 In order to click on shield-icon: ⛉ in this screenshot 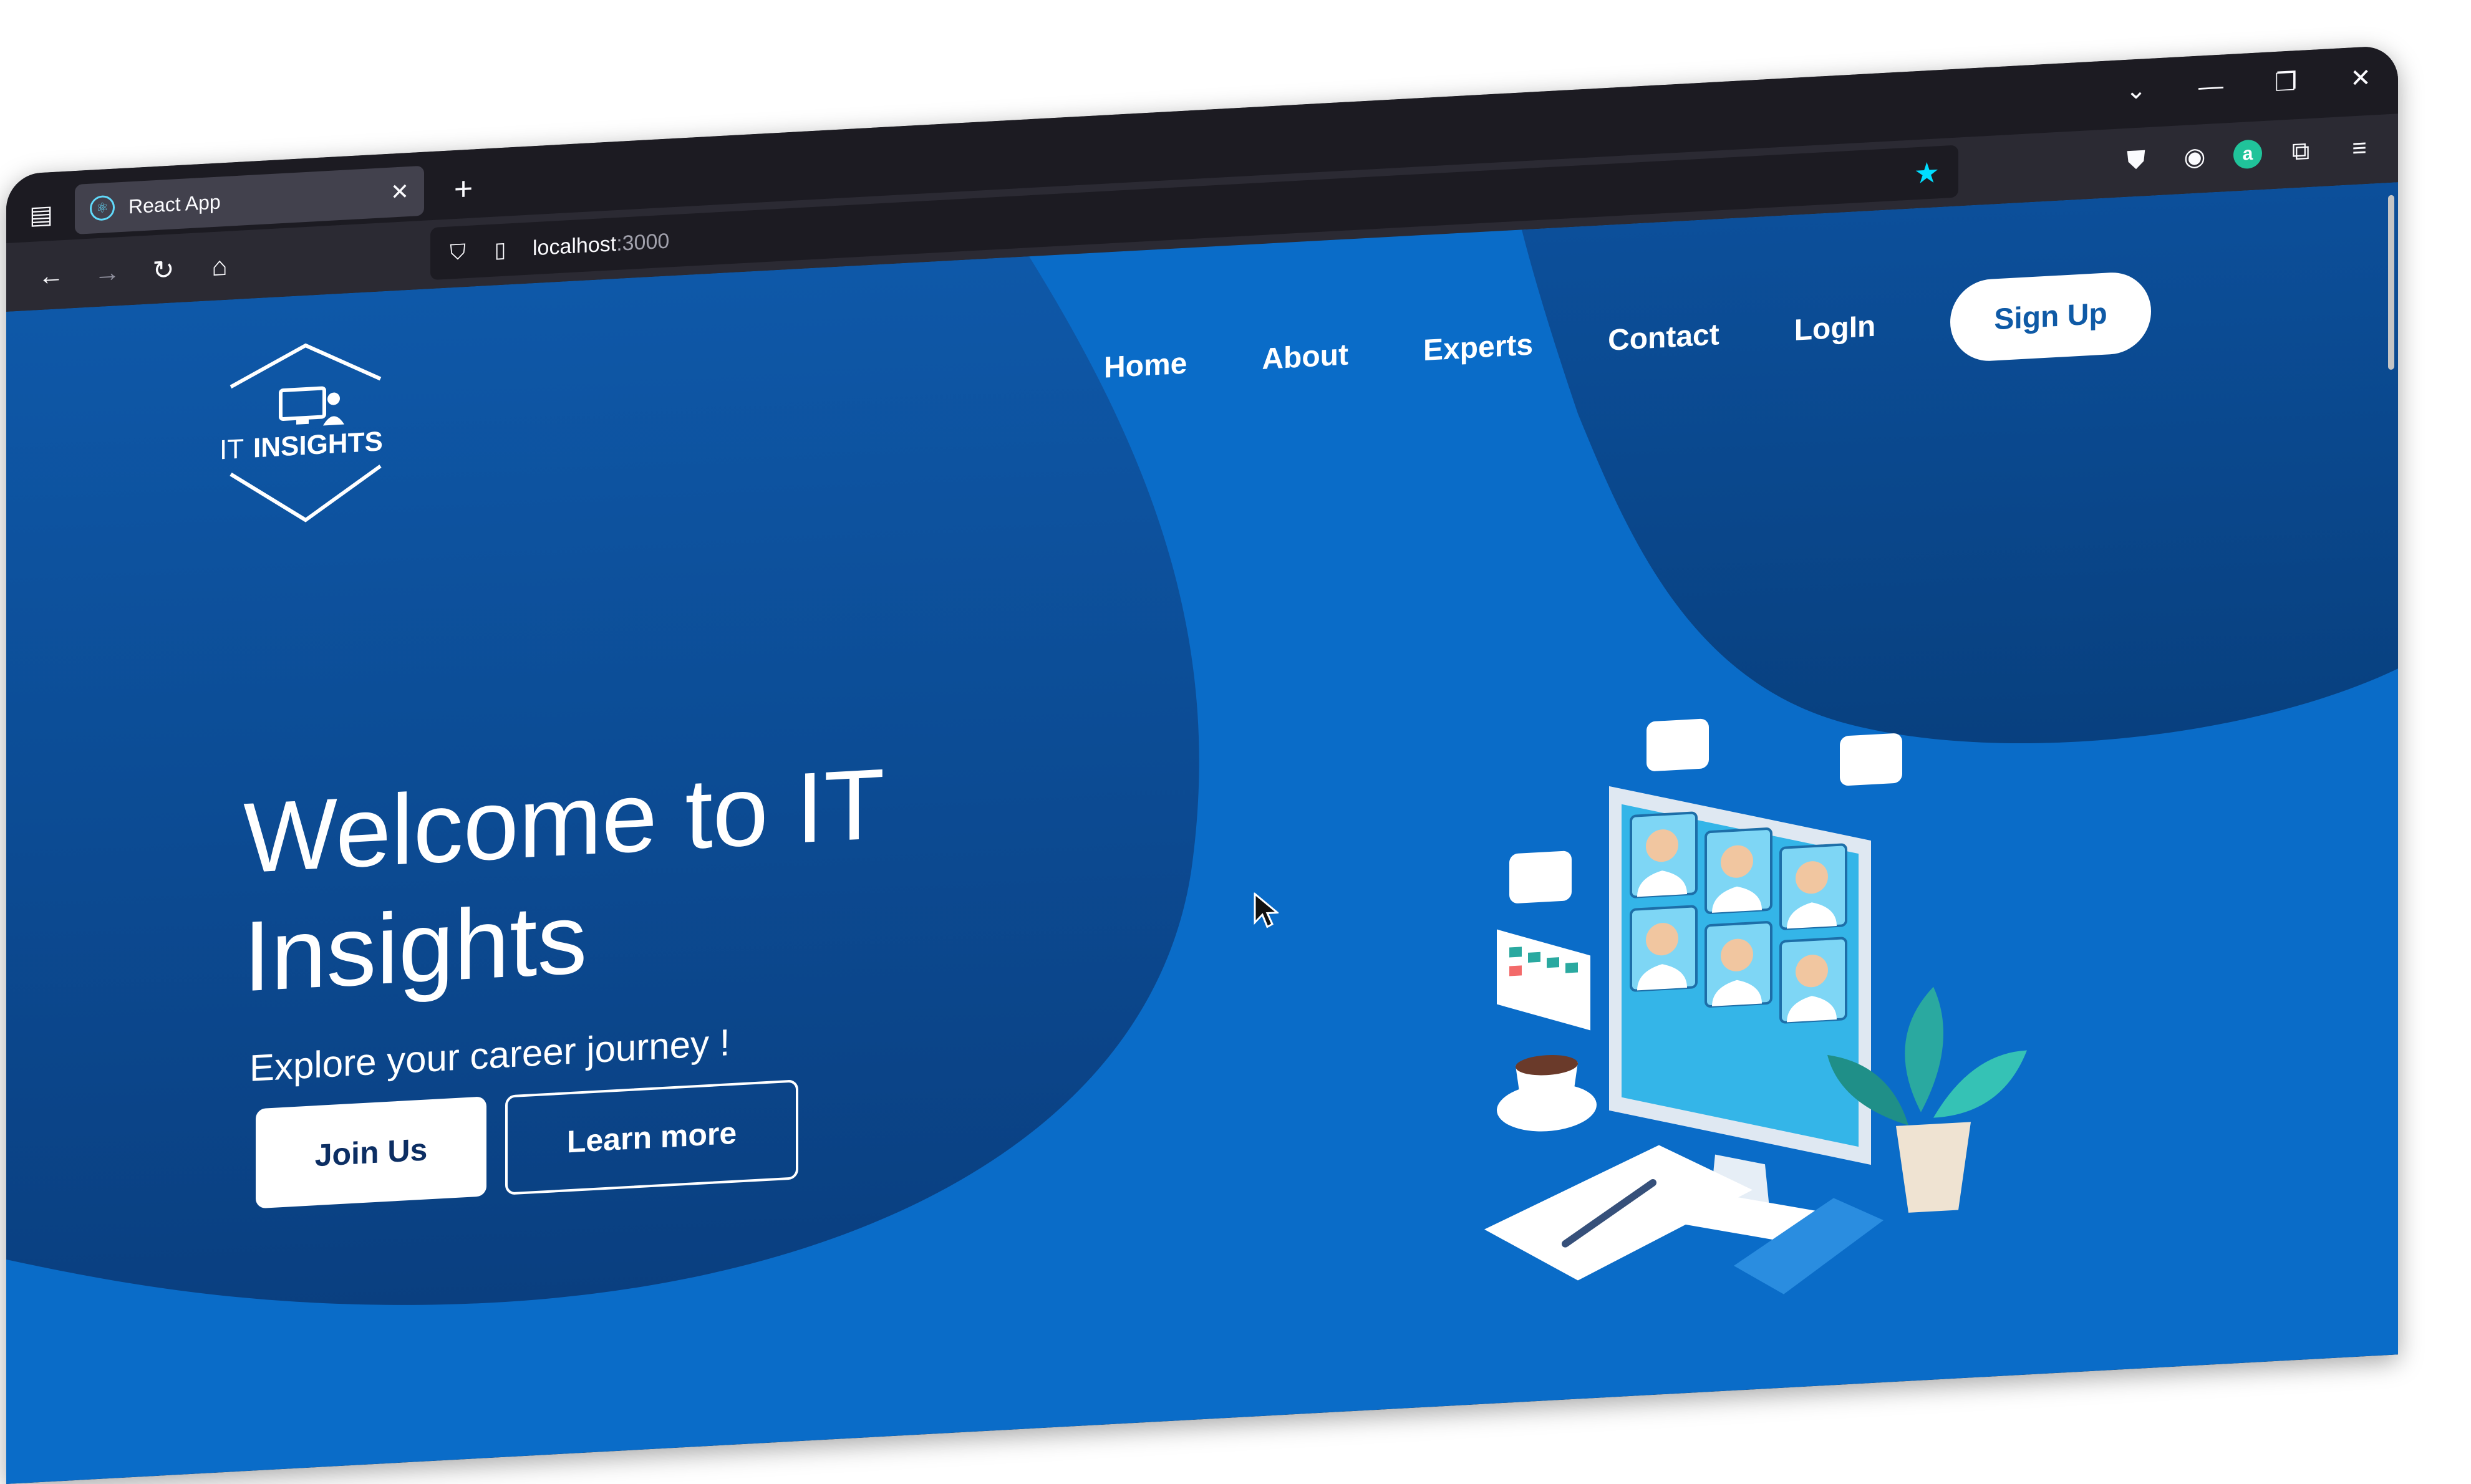, I will do `click(458, 252)`.